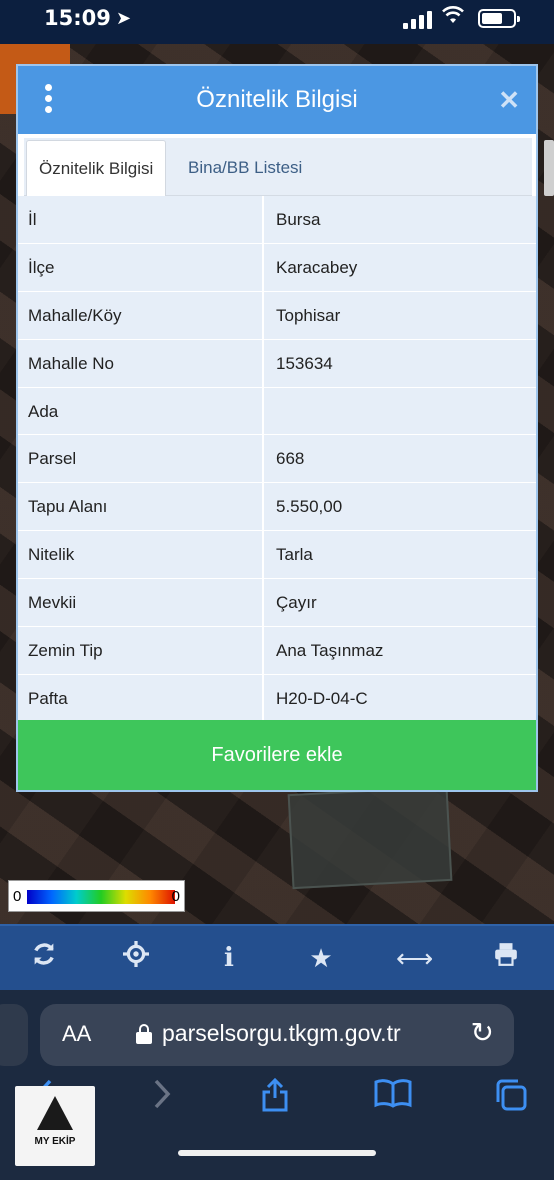  Describe the element at coordinates (96, 168) in the screenshot. I see `tab-attribute-info: Öznitelik Bilgisi` at that location.